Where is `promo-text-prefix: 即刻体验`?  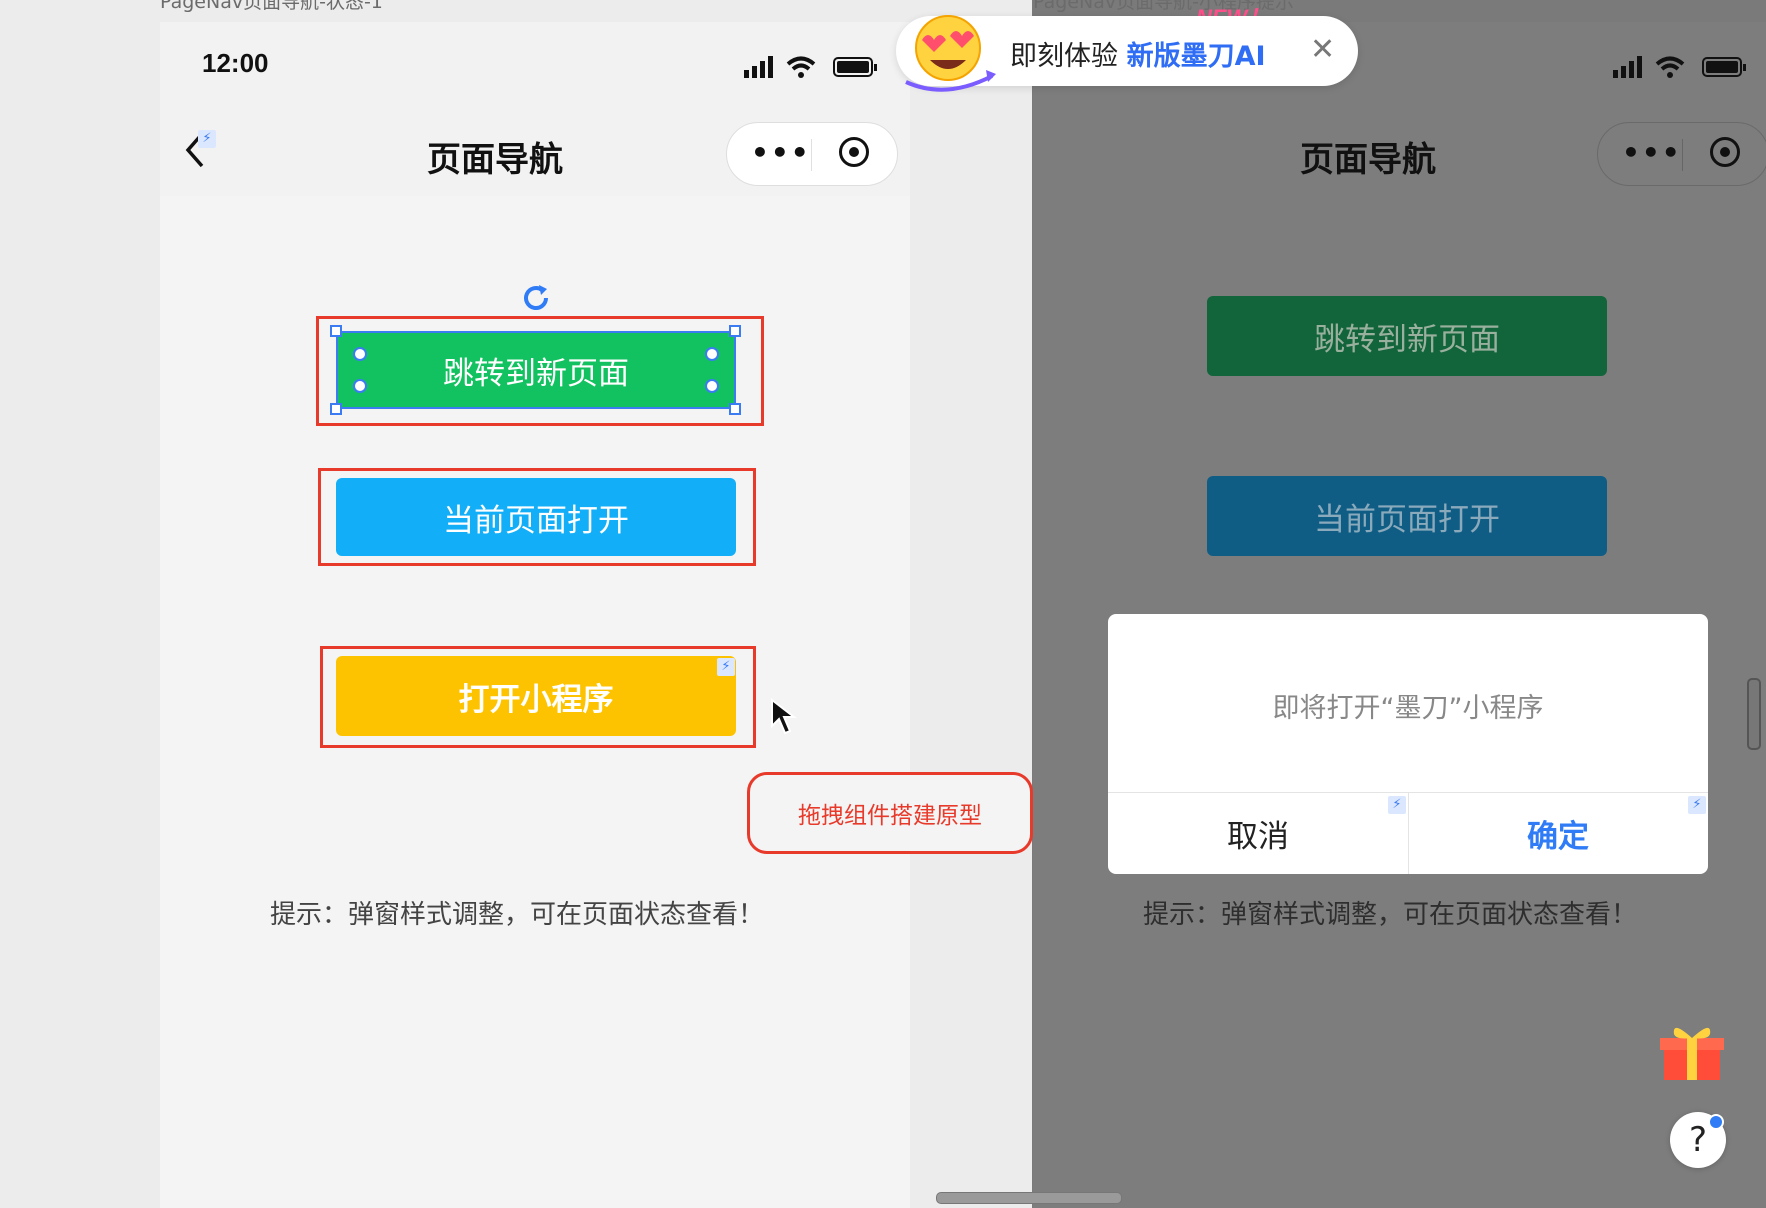
promo-text-prefix: 即刻体验 is located at coordinates (1064, 56).